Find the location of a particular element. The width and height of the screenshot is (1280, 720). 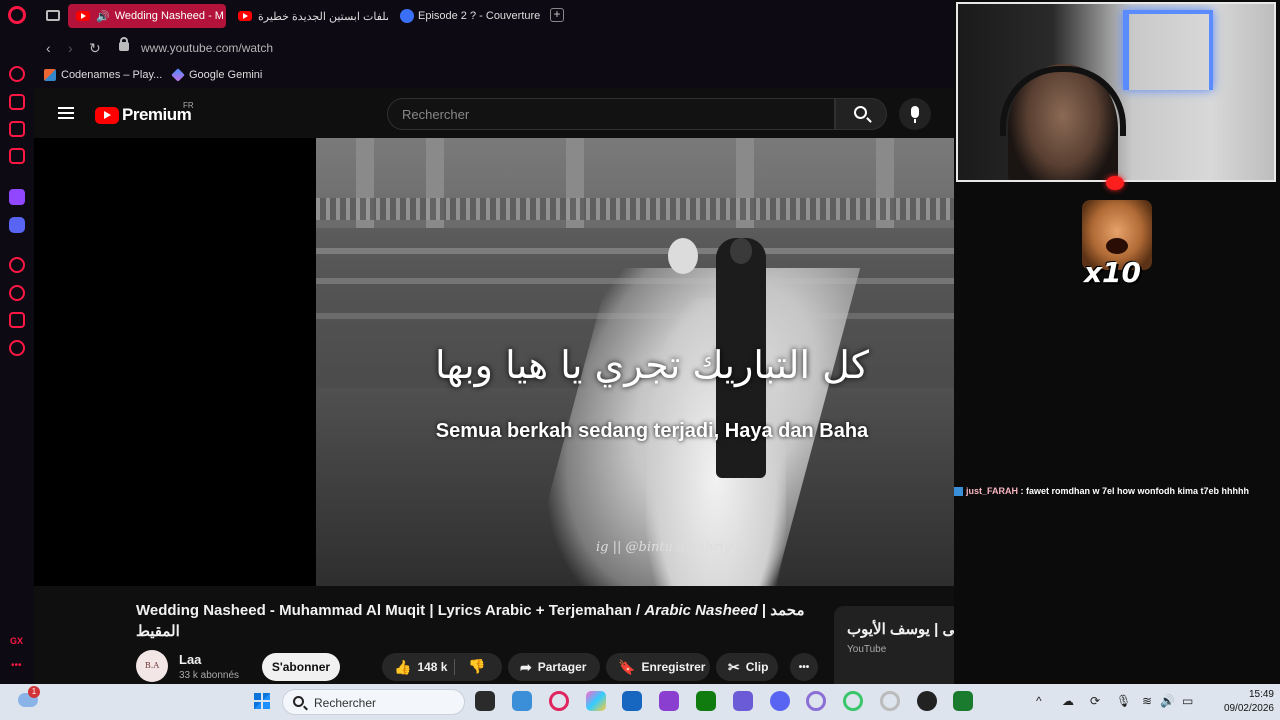

subscribe-button: S'abonner is located at coordinates (301, 667).